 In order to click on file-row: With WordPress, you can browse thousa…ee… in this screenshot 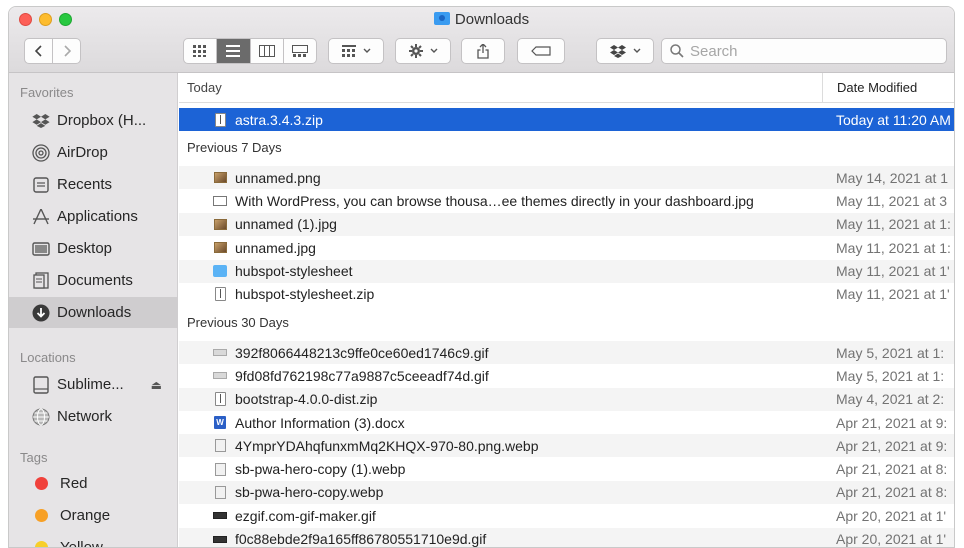, I will do `click(566, 201)`.